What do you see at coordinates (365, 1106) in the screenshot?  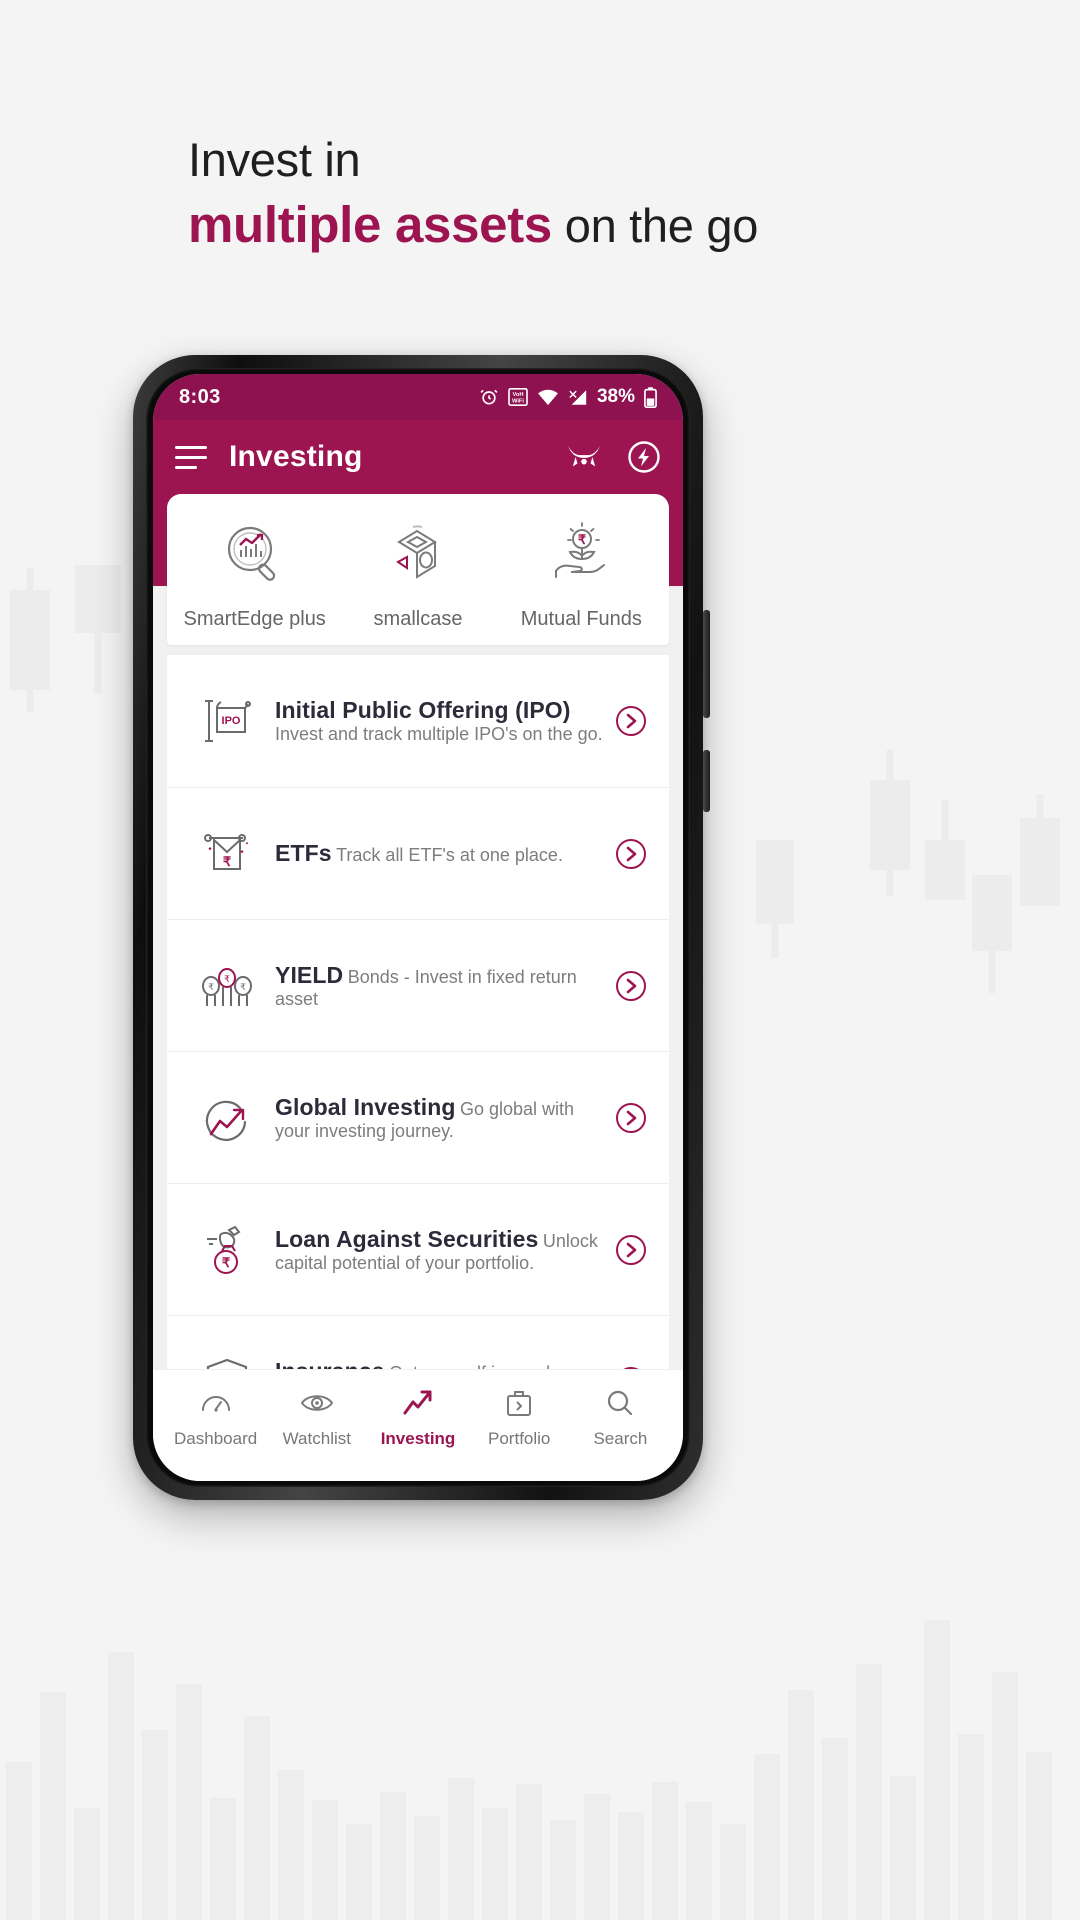 I see `product-title: Global Investing` at bounding box center [365, 1106].